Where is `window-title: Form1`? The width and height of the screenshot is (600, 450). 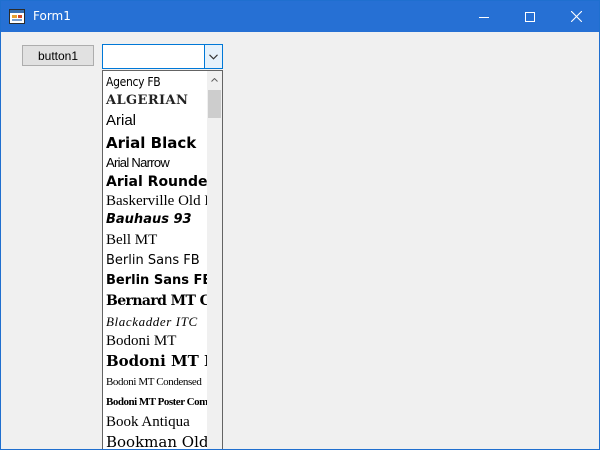
window-title: Form1 is located at coordinates (52, 16).